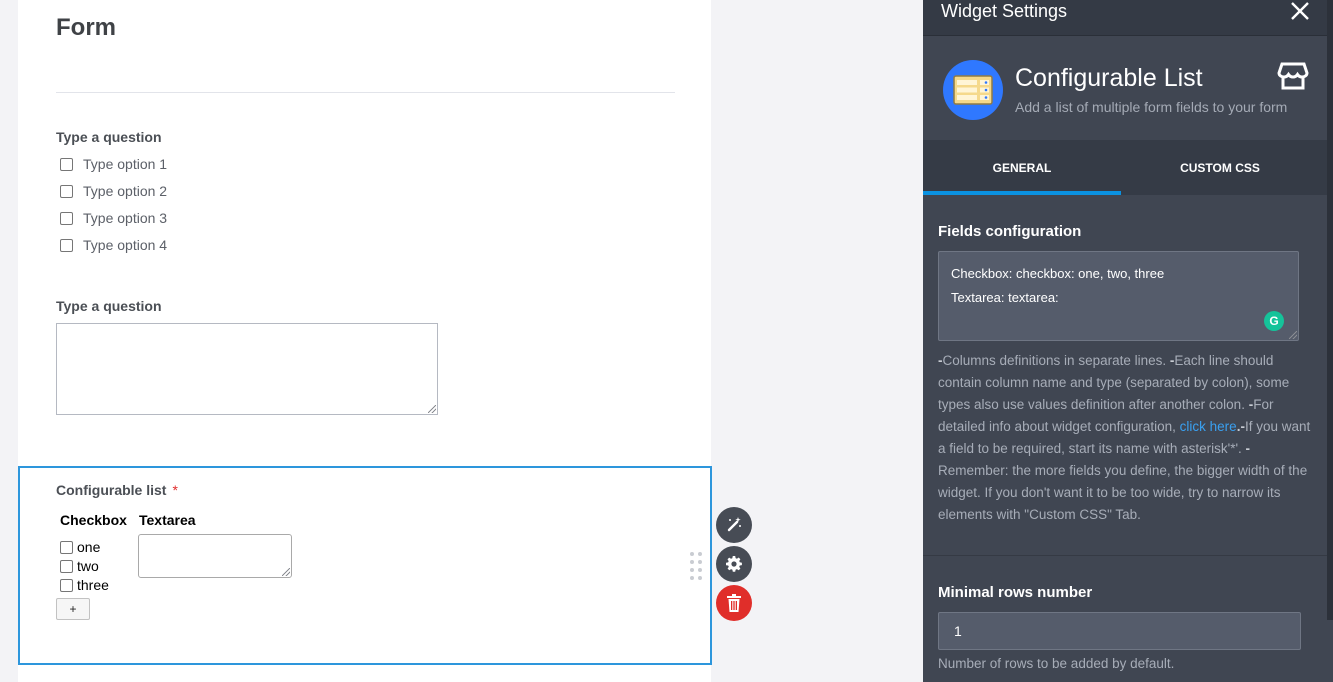 The height and width of the screenshot is (682, 1333). What do you see at coordinates (1015, 592) in the screenshot?
I see `minimal-rows-label: Minimal rows number` at bounding box center [1015, 592].